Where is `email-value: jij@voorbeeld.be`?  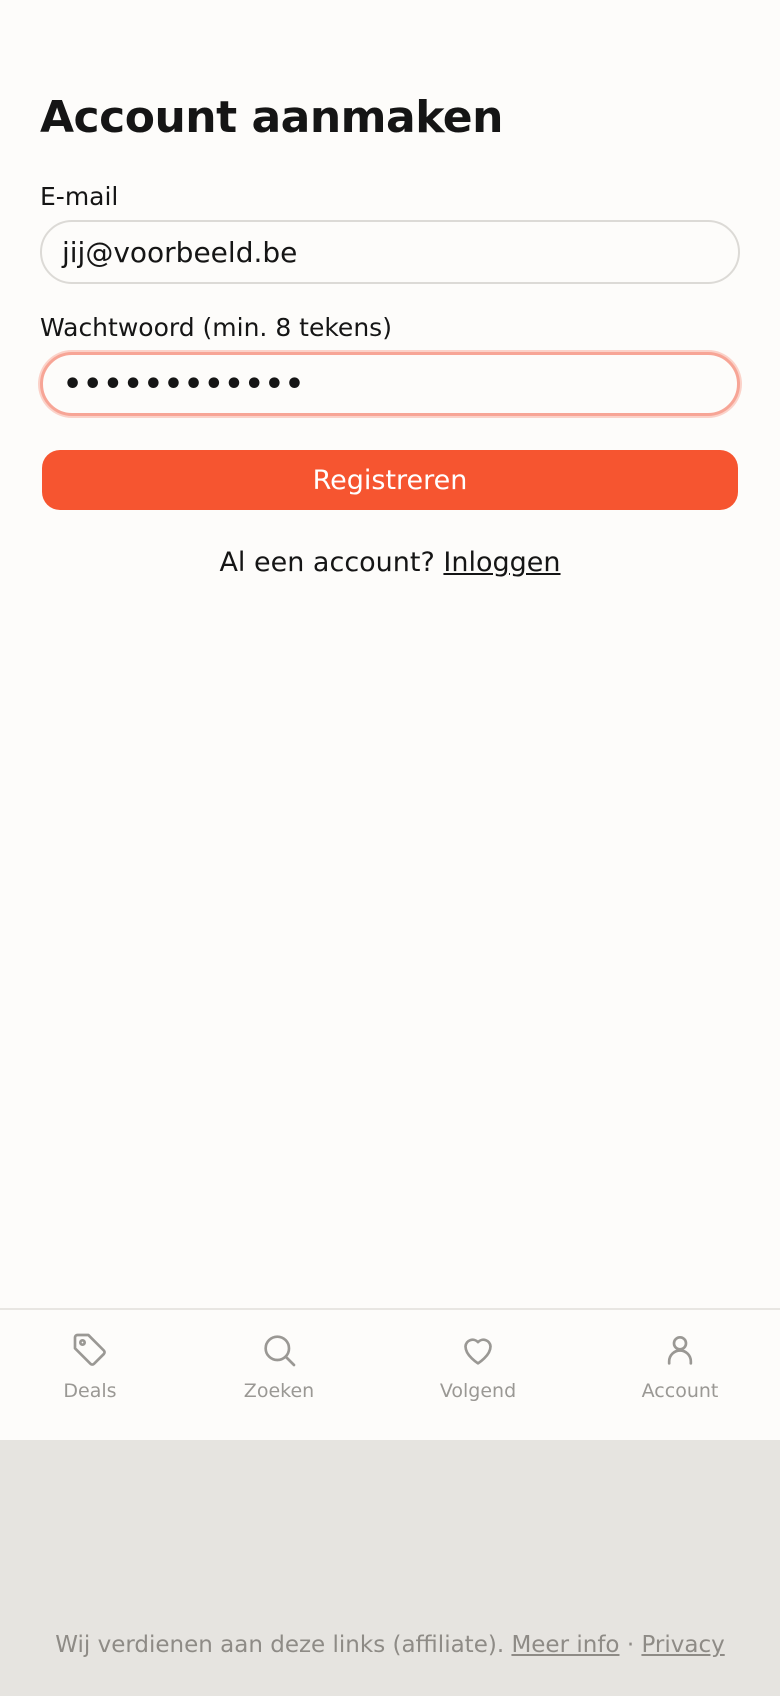 email-value: jij@voorbeeld.be is located at coordinates (180, 252).